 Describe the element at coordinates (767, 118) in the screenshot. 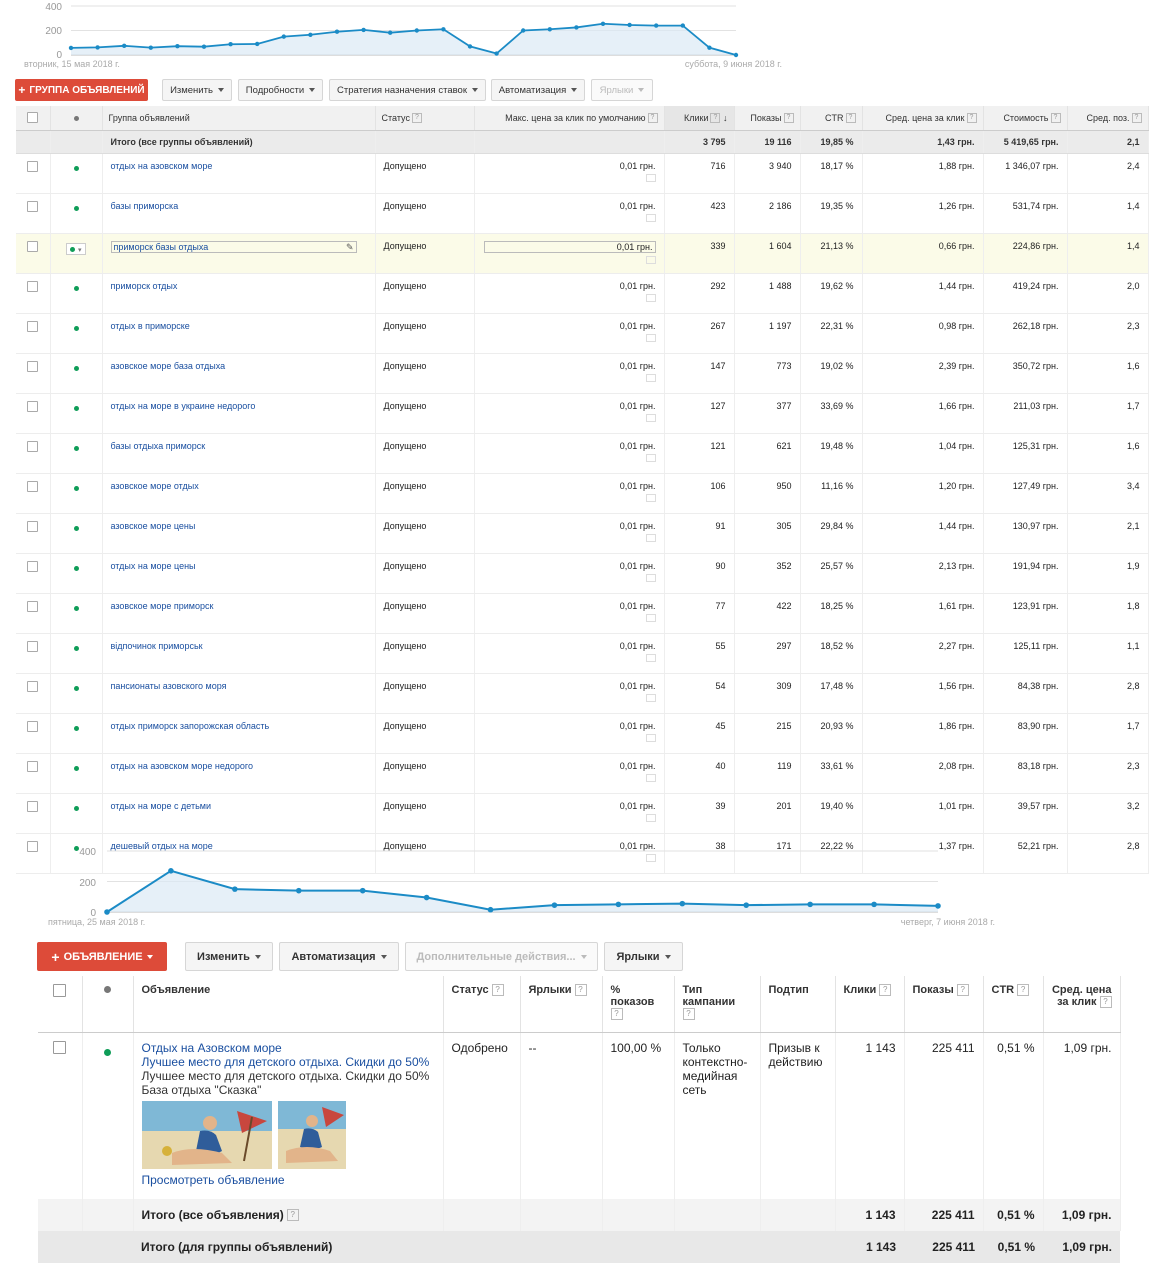

I see `col-header-impressions: Показы?` at that location.